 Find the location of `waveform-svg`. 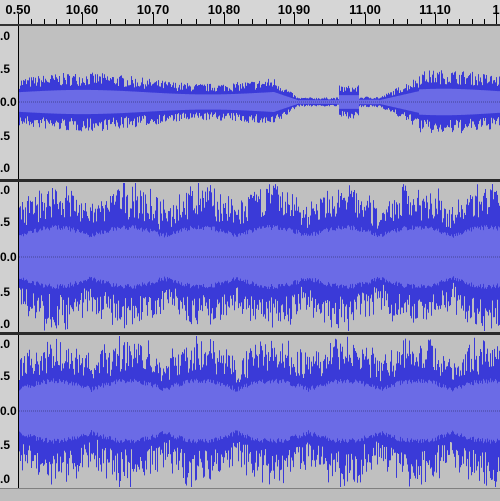

waveform-svg is located at coordinates (259, 102).